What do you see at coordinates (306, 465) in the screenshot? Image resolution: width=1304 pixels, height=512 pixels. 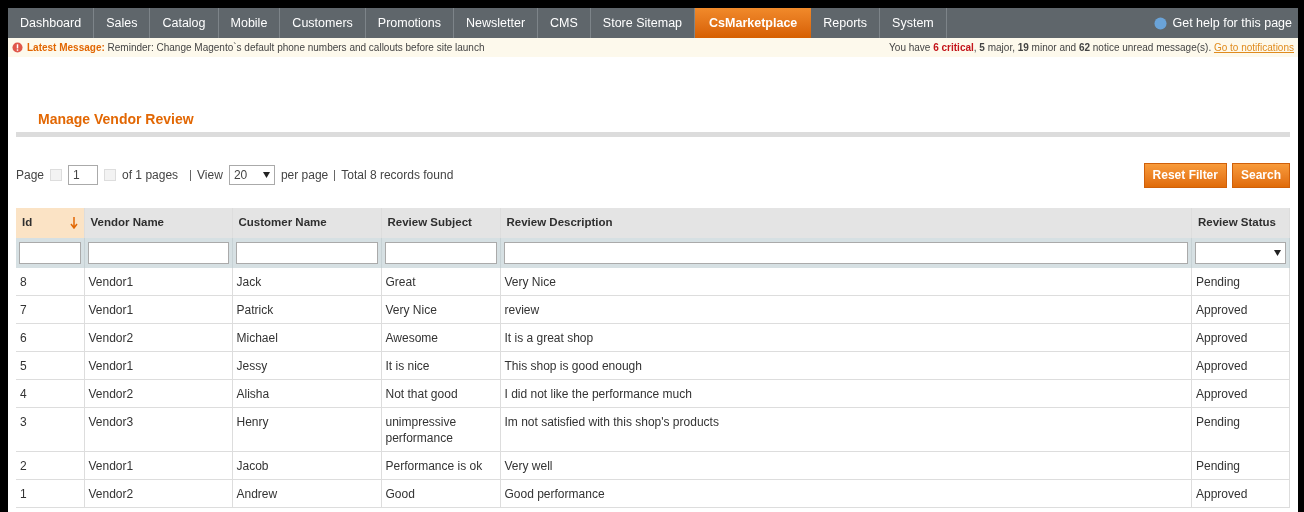 I see `table-cell: Jacob` at bounding box center [306, 465].